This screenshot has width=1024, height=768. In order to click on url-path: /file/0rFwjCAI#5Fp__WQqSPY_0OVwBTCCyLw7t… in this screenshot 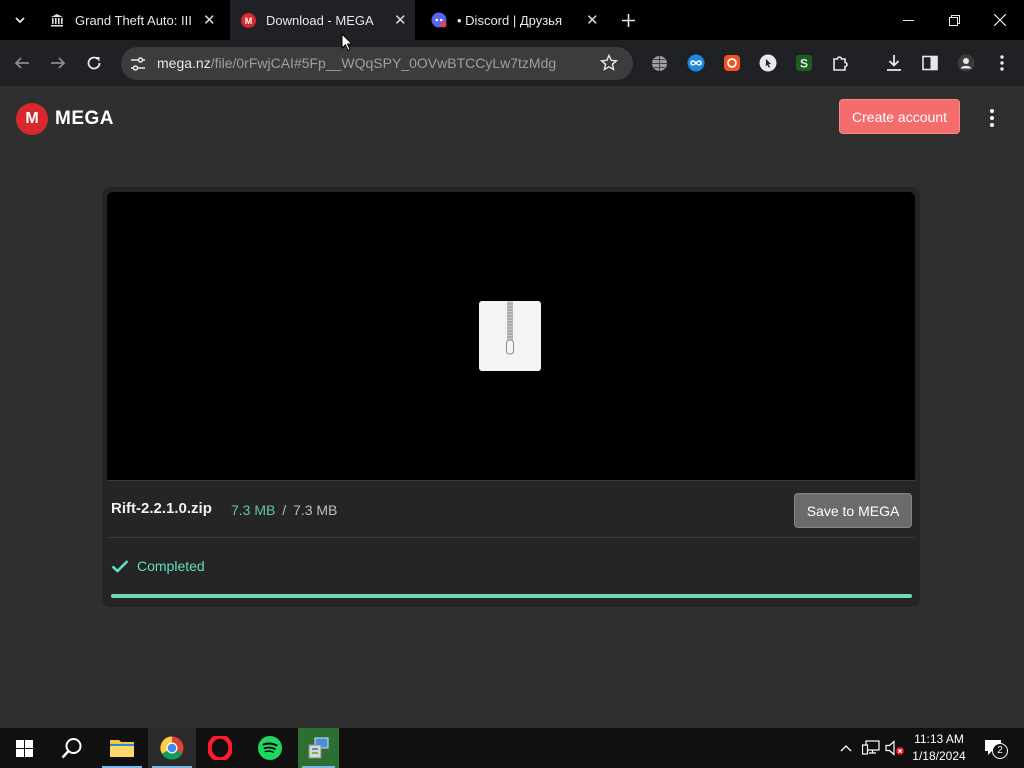, I will do `click(383, 63)`.